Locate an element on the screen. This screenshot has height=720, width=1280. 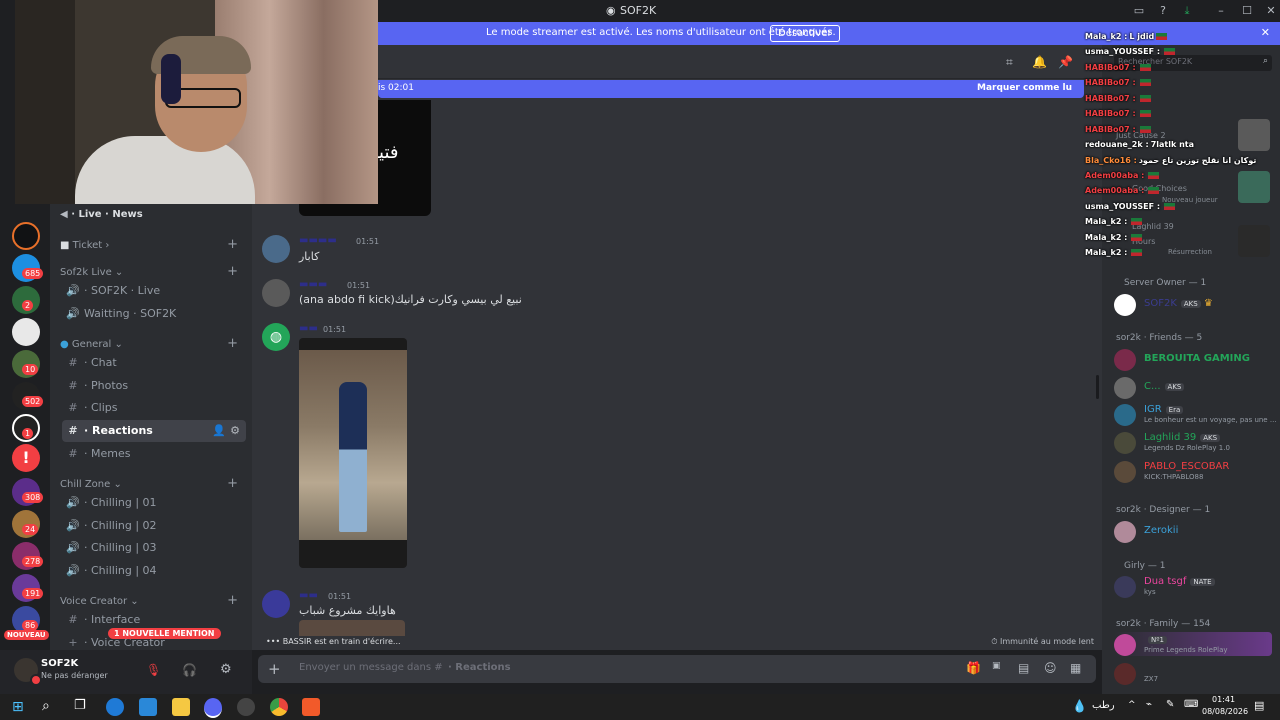
member-name: Nº1 is located at coordinates (1155, 639).